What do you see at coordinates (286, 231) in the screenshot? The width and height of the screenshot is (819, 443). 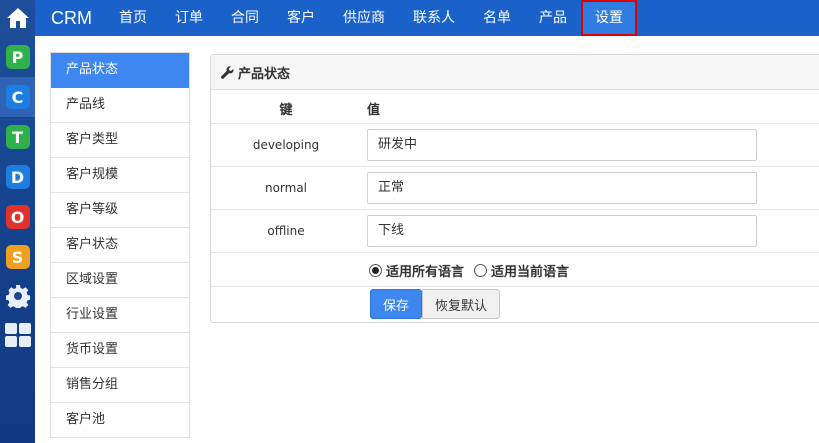 I see `row-key: offline` at bounding box center [286, 231].